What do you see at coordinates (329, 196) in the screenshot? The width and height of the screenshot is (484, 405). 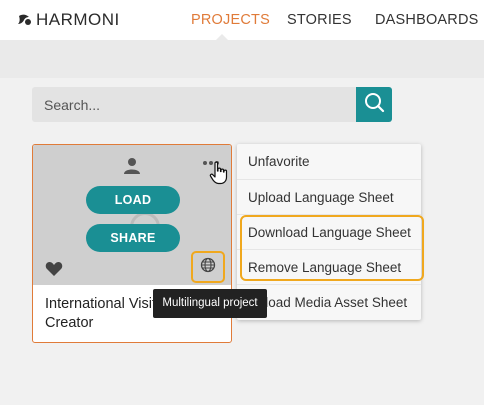 I see `menu-item-upload-language-sheet: Upload Language Sheet` at bounding box center [329, 196].